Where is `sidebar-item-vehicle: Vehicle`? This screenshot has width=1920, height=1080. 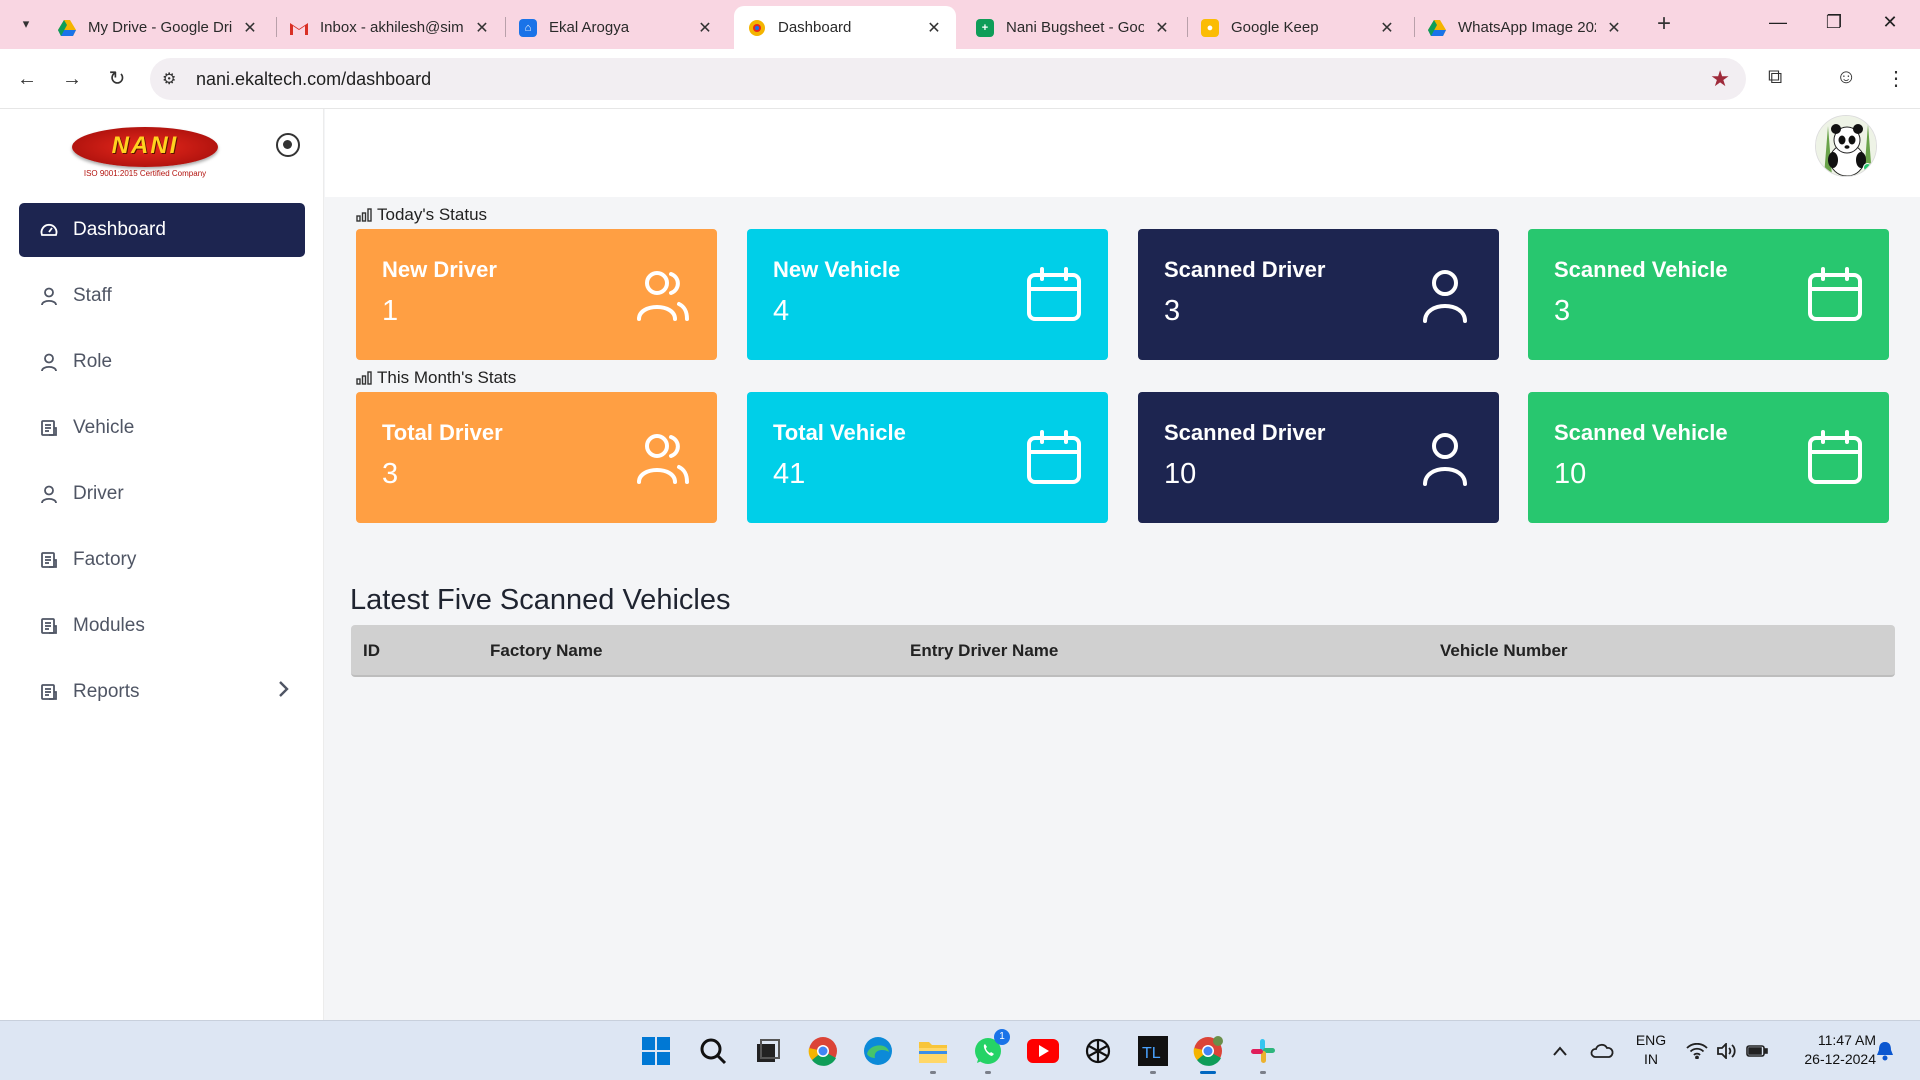
sidebar-item-vehicle: Vehicle is located at coordinates (162, 428).